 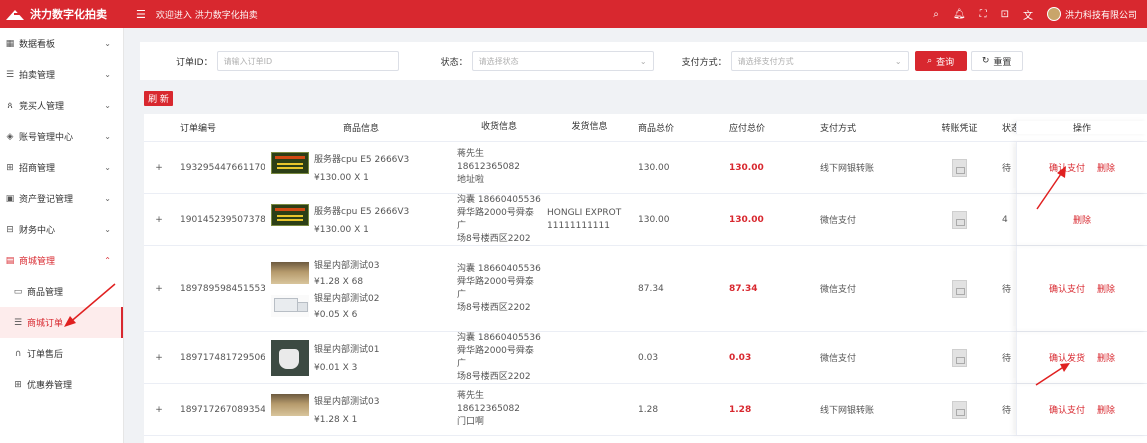 I want to click on pay-method-select: 请选择支付方式 ⌄, so click(x=819, y=61).